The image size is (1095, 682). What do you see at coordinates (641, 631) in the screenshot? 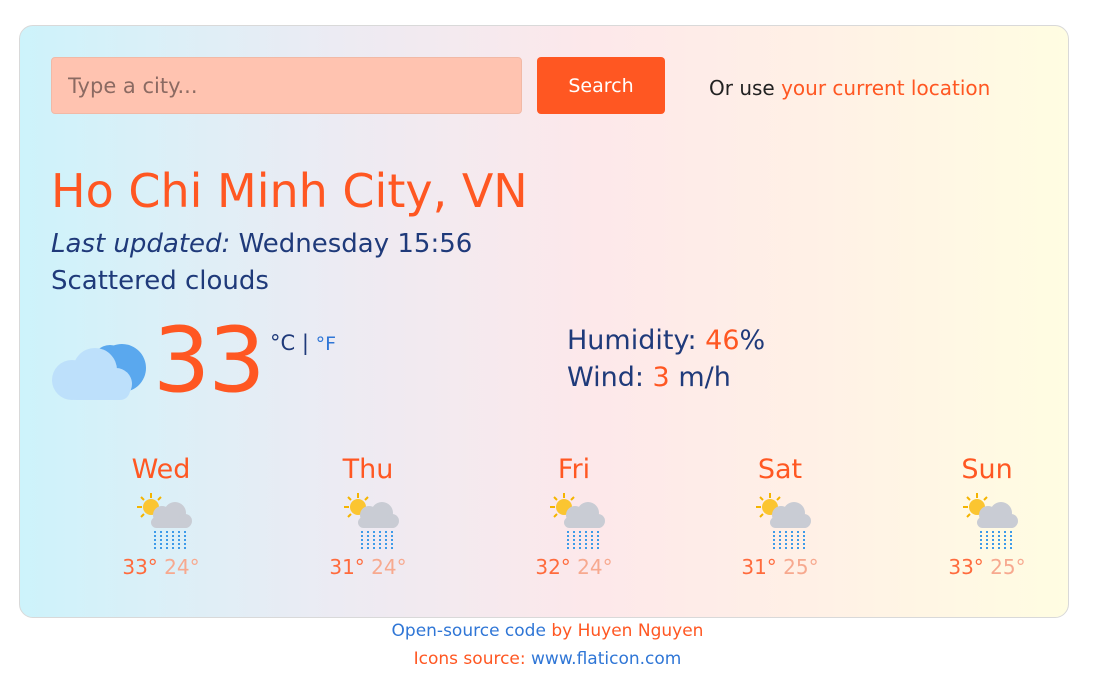
I see `author-link: Huyen Nguyen` at bounding box center [641, 631].